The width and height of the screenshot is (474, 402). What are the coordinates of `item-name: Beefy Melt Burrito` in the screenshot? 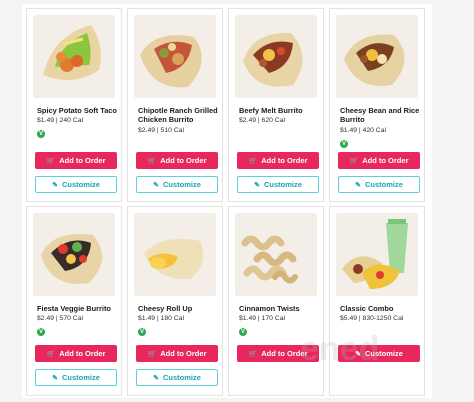 It's located at (271, 110).